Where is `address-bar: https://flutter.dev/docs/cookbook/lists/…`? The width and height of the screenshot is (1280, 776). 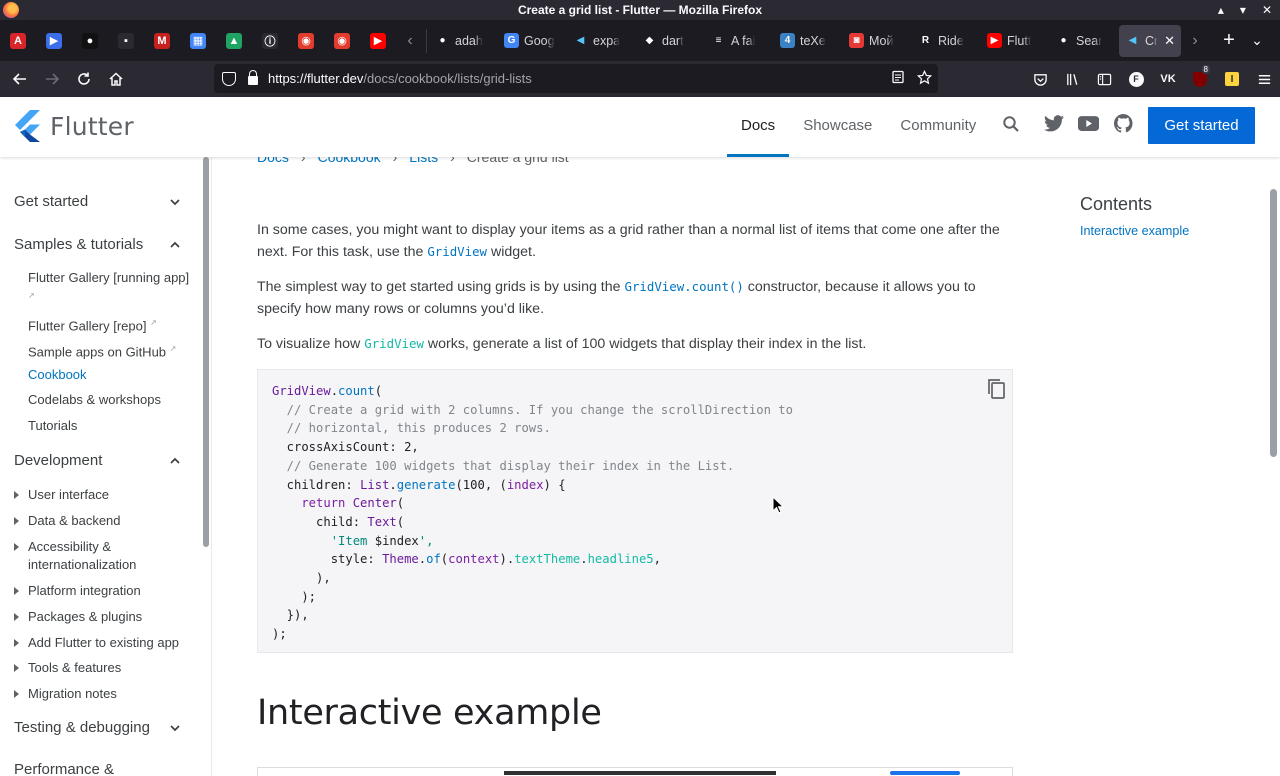 address-bar: https://flutter.dev/docs/cookbook/lists/… is located at coordinates (576, 78).